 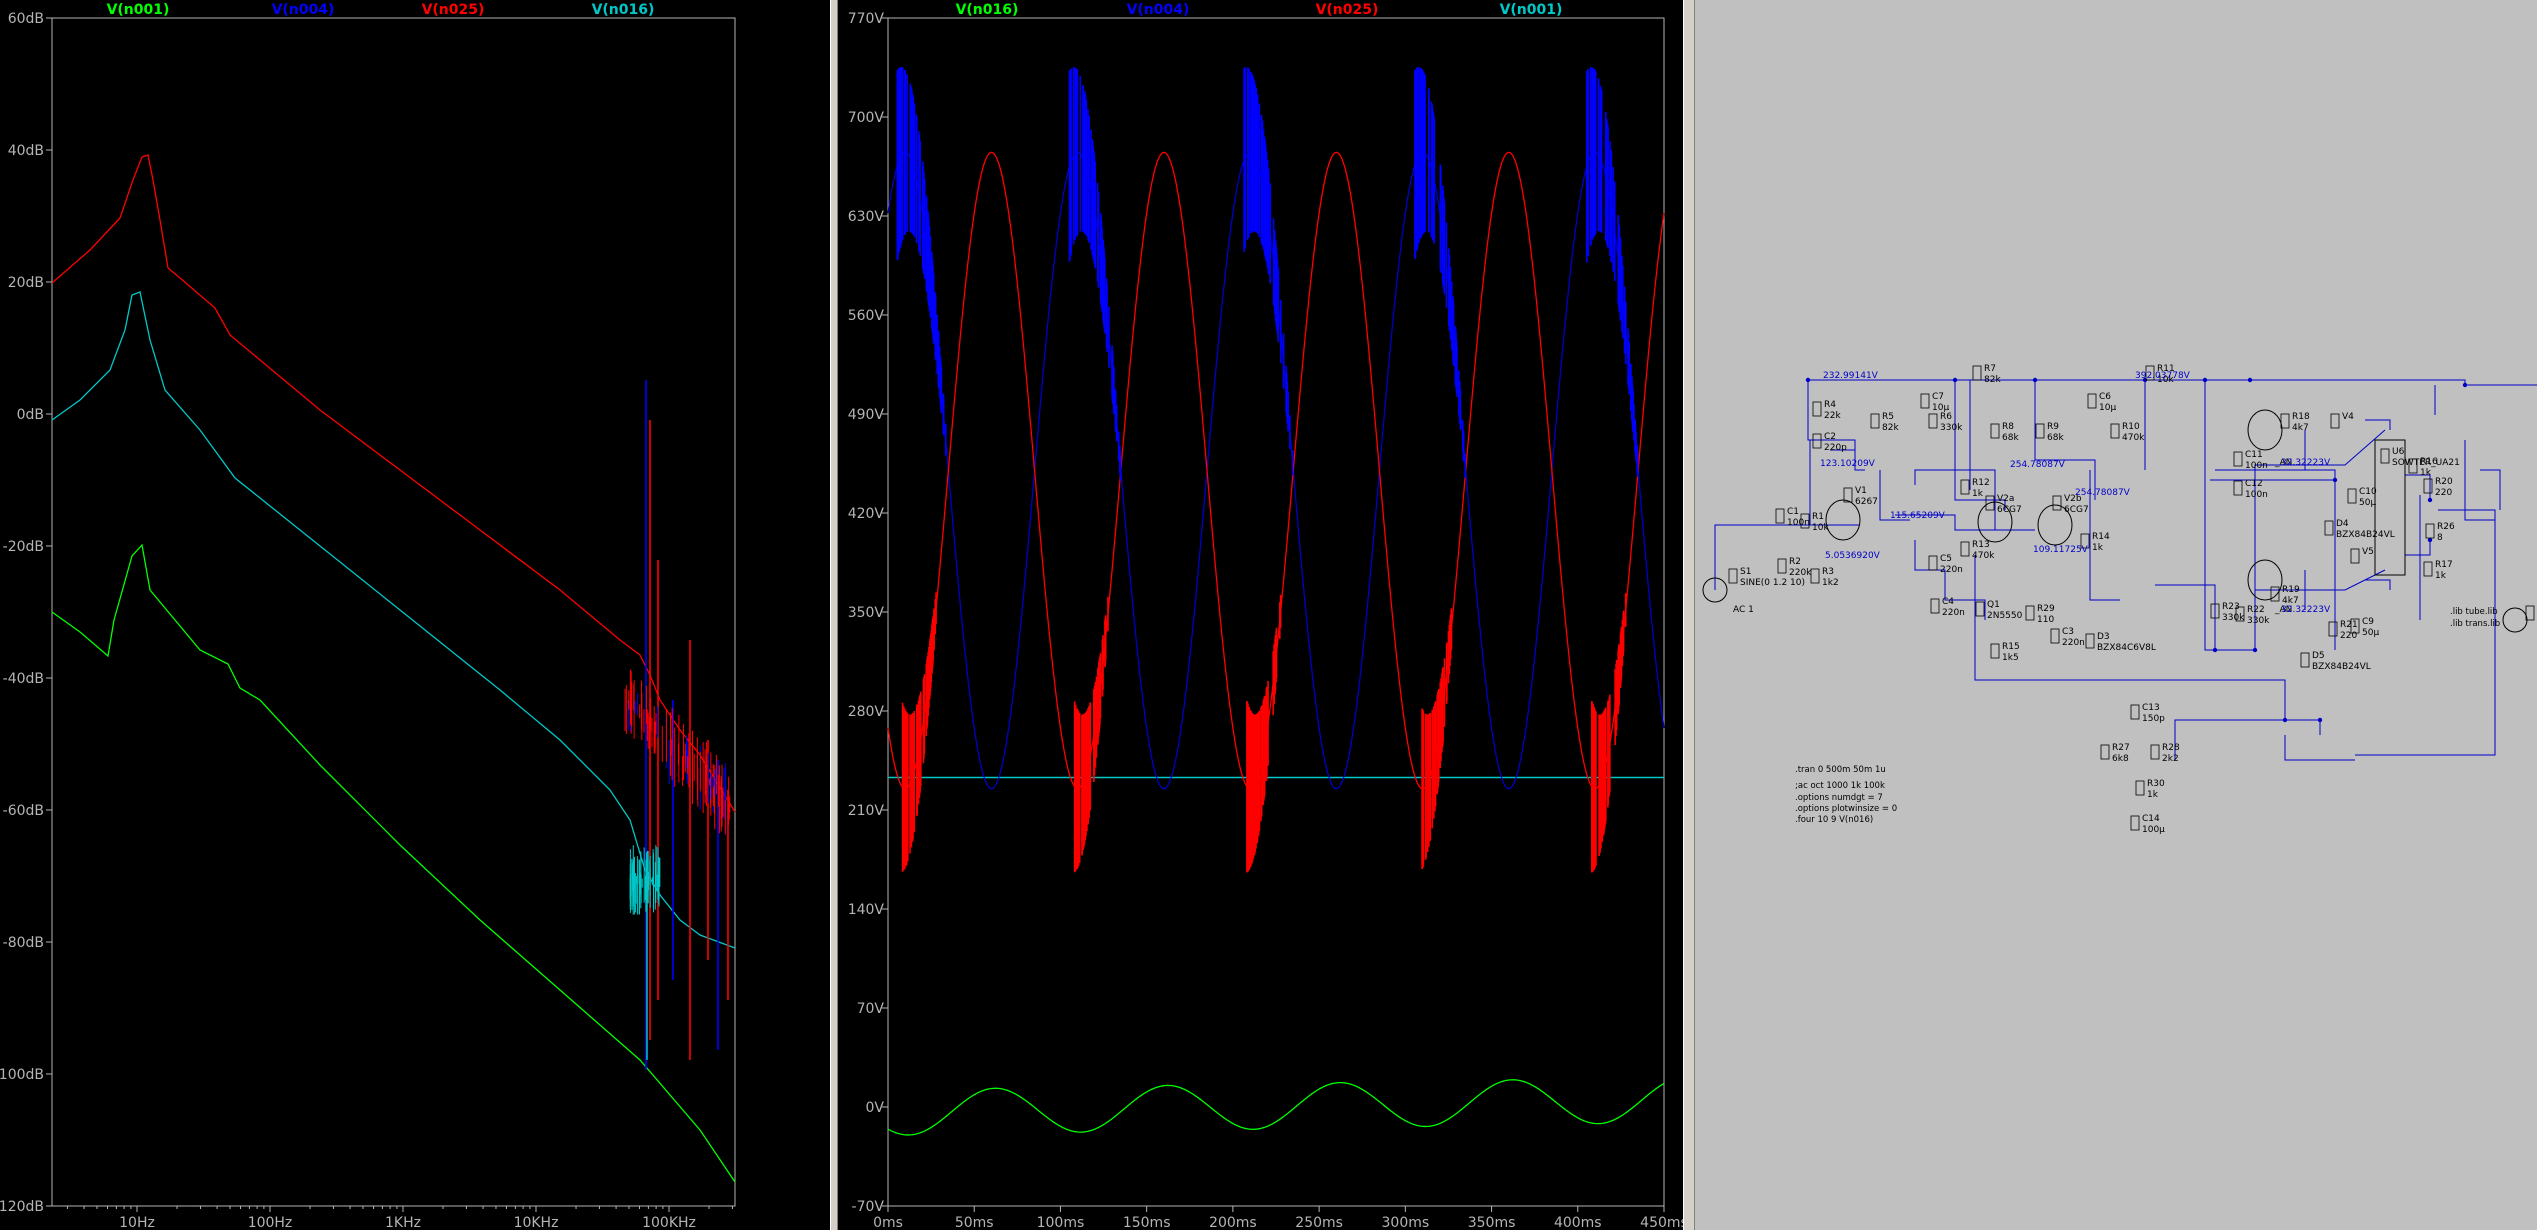 I want to click on component-r5: R582k, so click(x=1884, y=422).